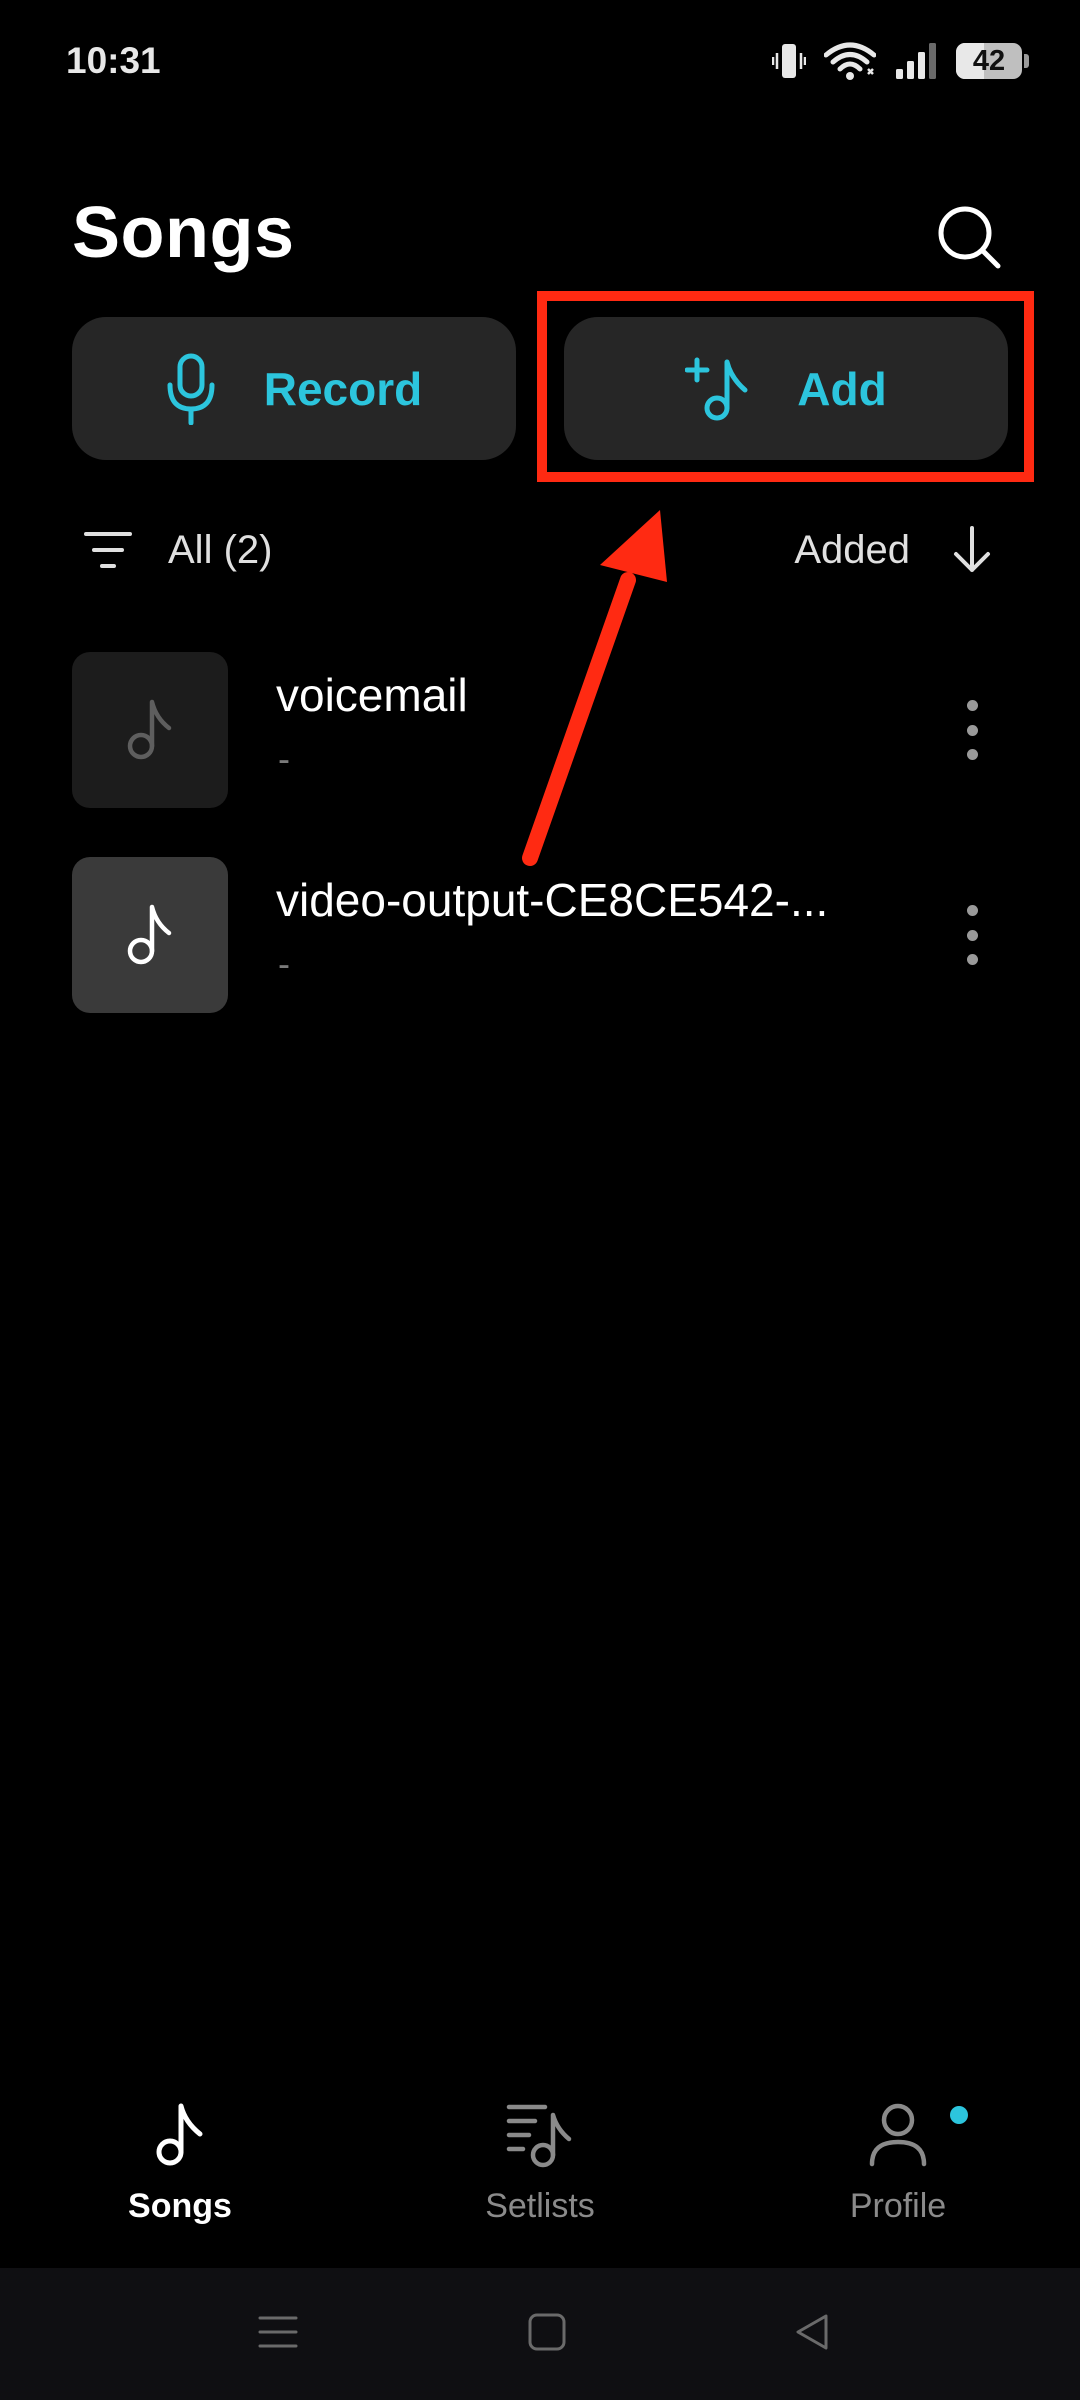  I want to click on bottom-navigation: Songs Setlists Profile, so click(540, 2160).